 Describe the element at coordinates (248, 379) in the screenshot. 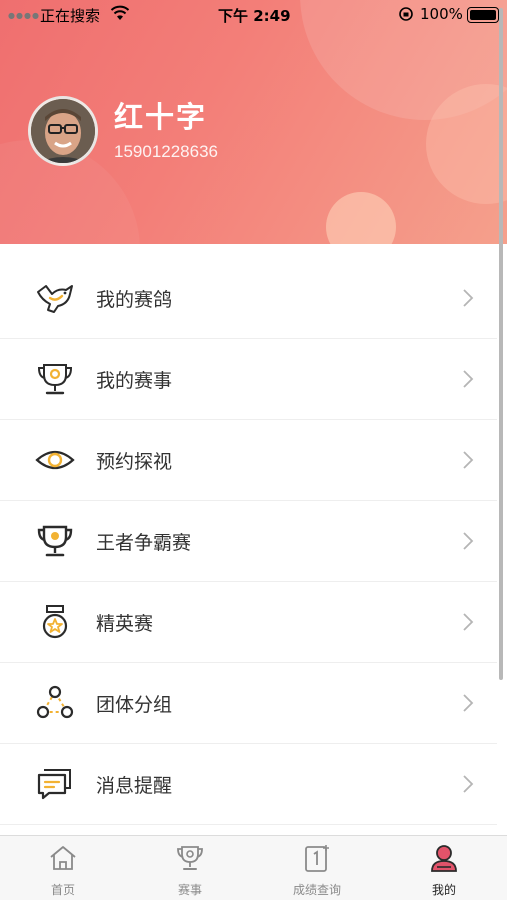

I see `menu-item-my-events: 我的赛事` at that location.